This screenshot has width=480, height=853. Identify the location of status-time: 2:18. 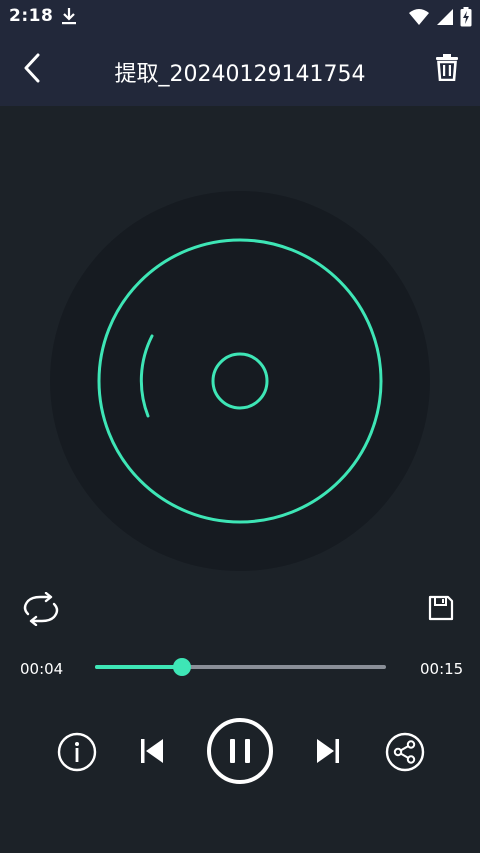
(31, 16).